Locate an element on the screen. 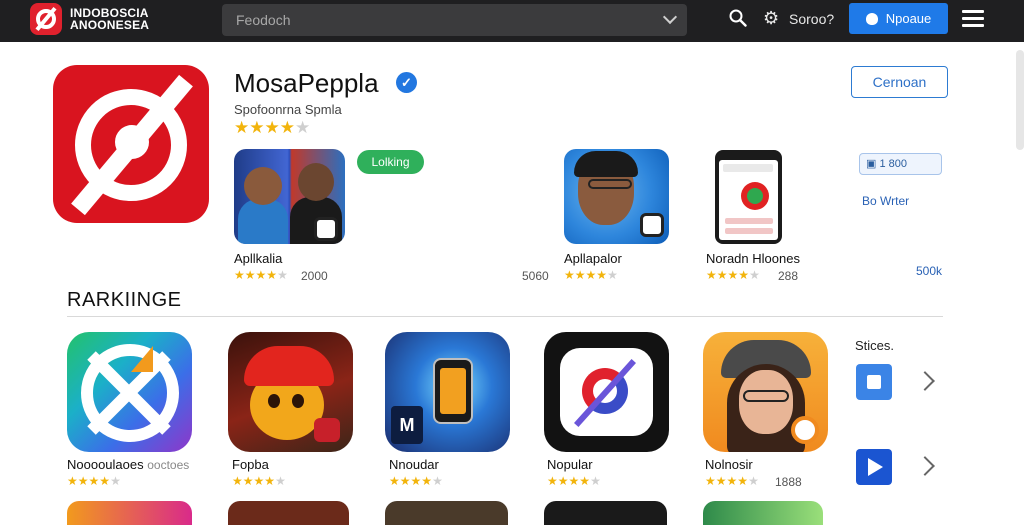  featured-label-2: Apllapalor is located at coordinates (593, 258).